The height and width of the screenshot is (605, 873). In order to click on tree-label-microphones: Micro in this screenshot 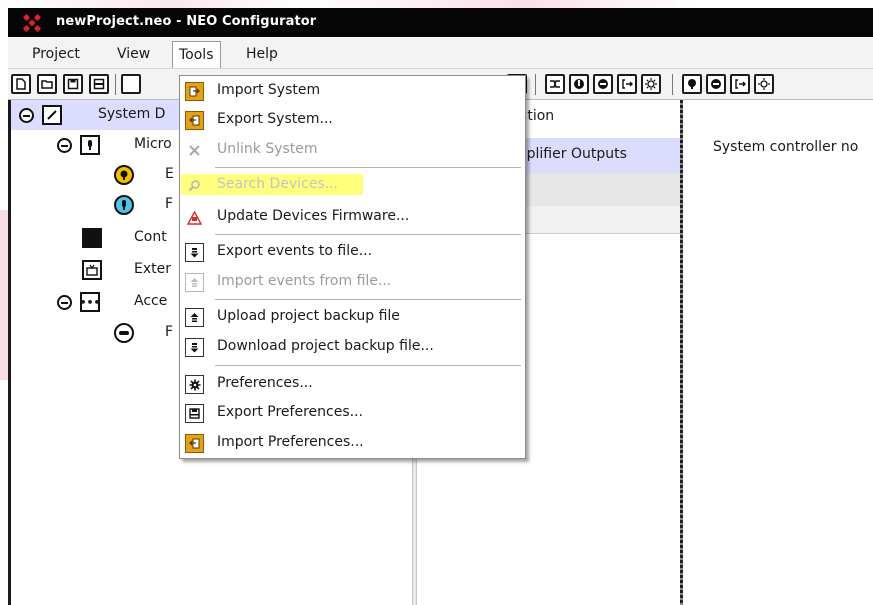, I will do `click(153, 144)`.